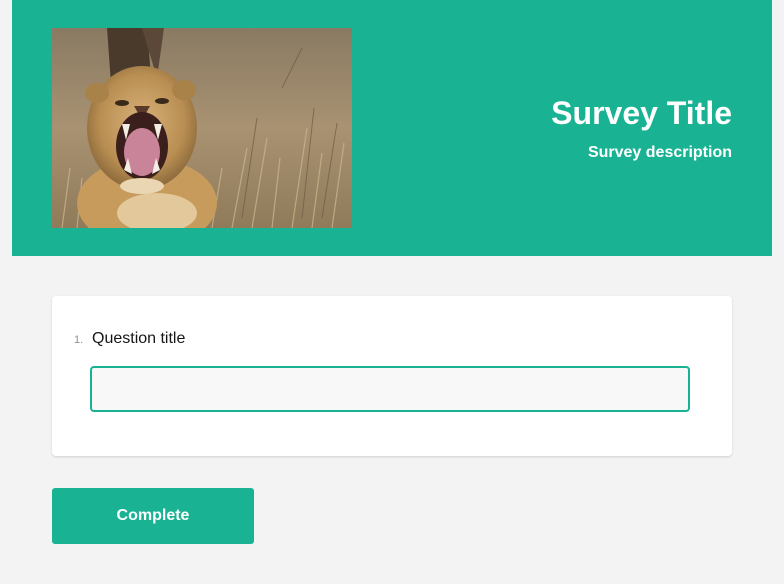 The width and height of the screenshot is (784, 584). Describe the element at coordinates (641, 113) in the screenshot. I see `survey-title: Survey Title` at that location.